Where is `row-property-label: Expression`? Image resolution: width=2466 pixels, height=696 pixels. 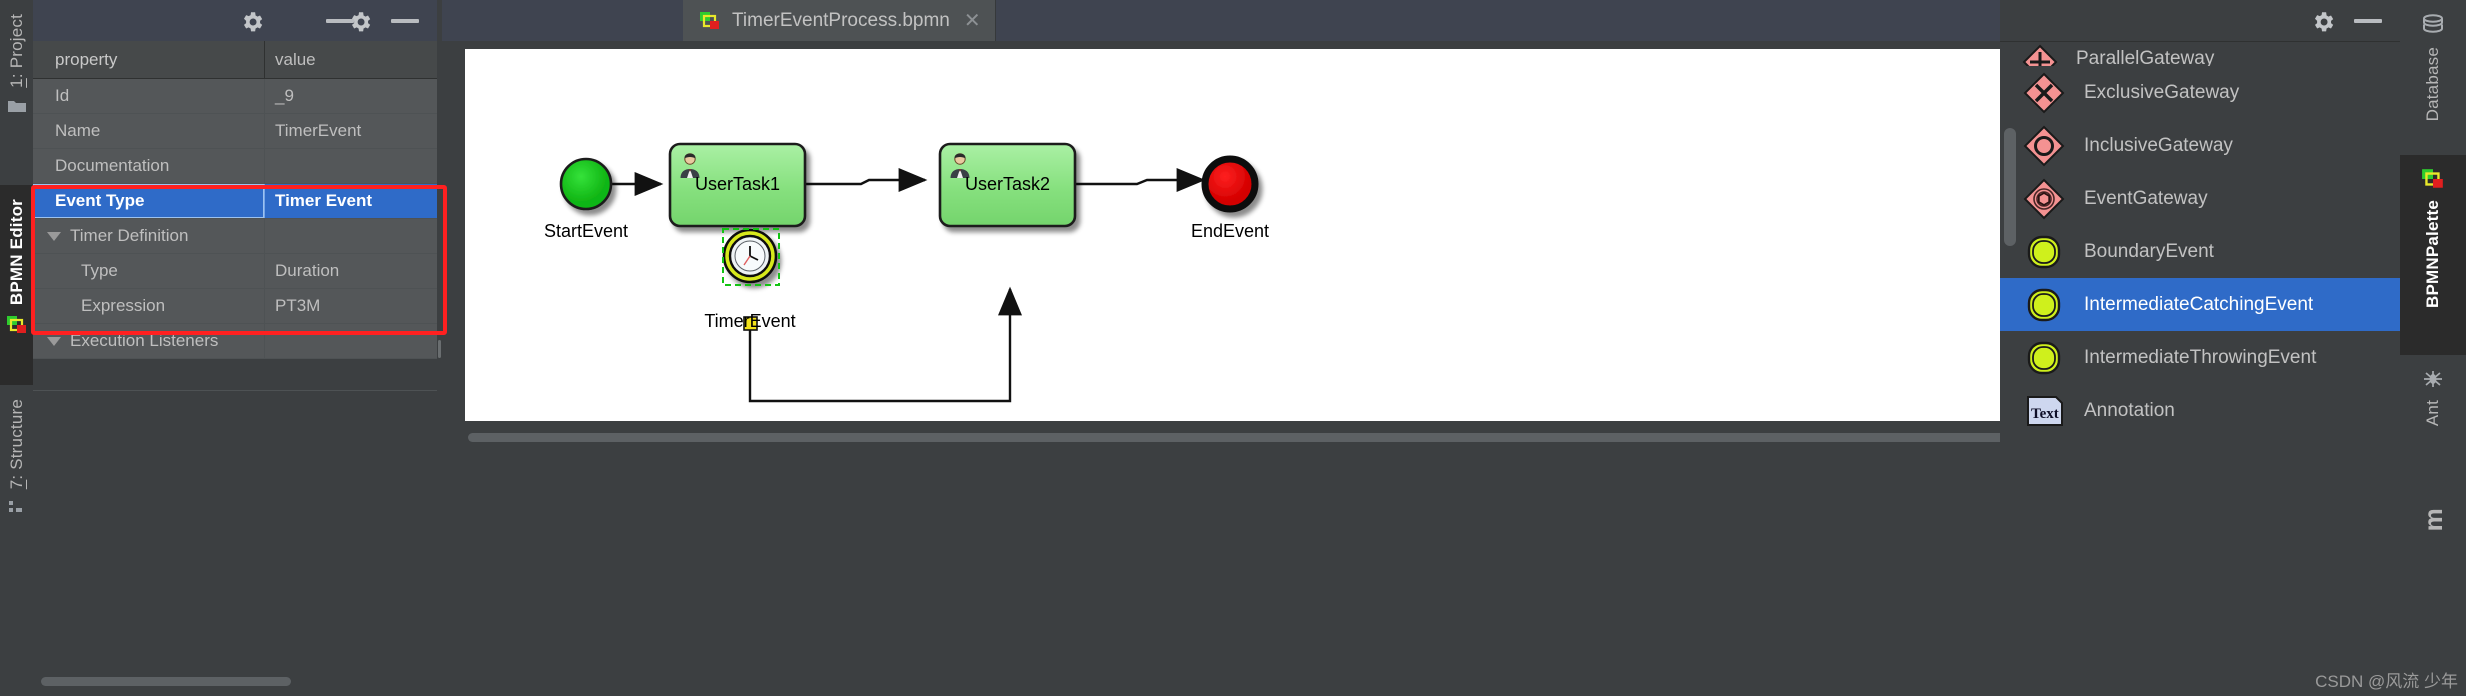 row-property-label: Expression is located at coordinates (149, 306).